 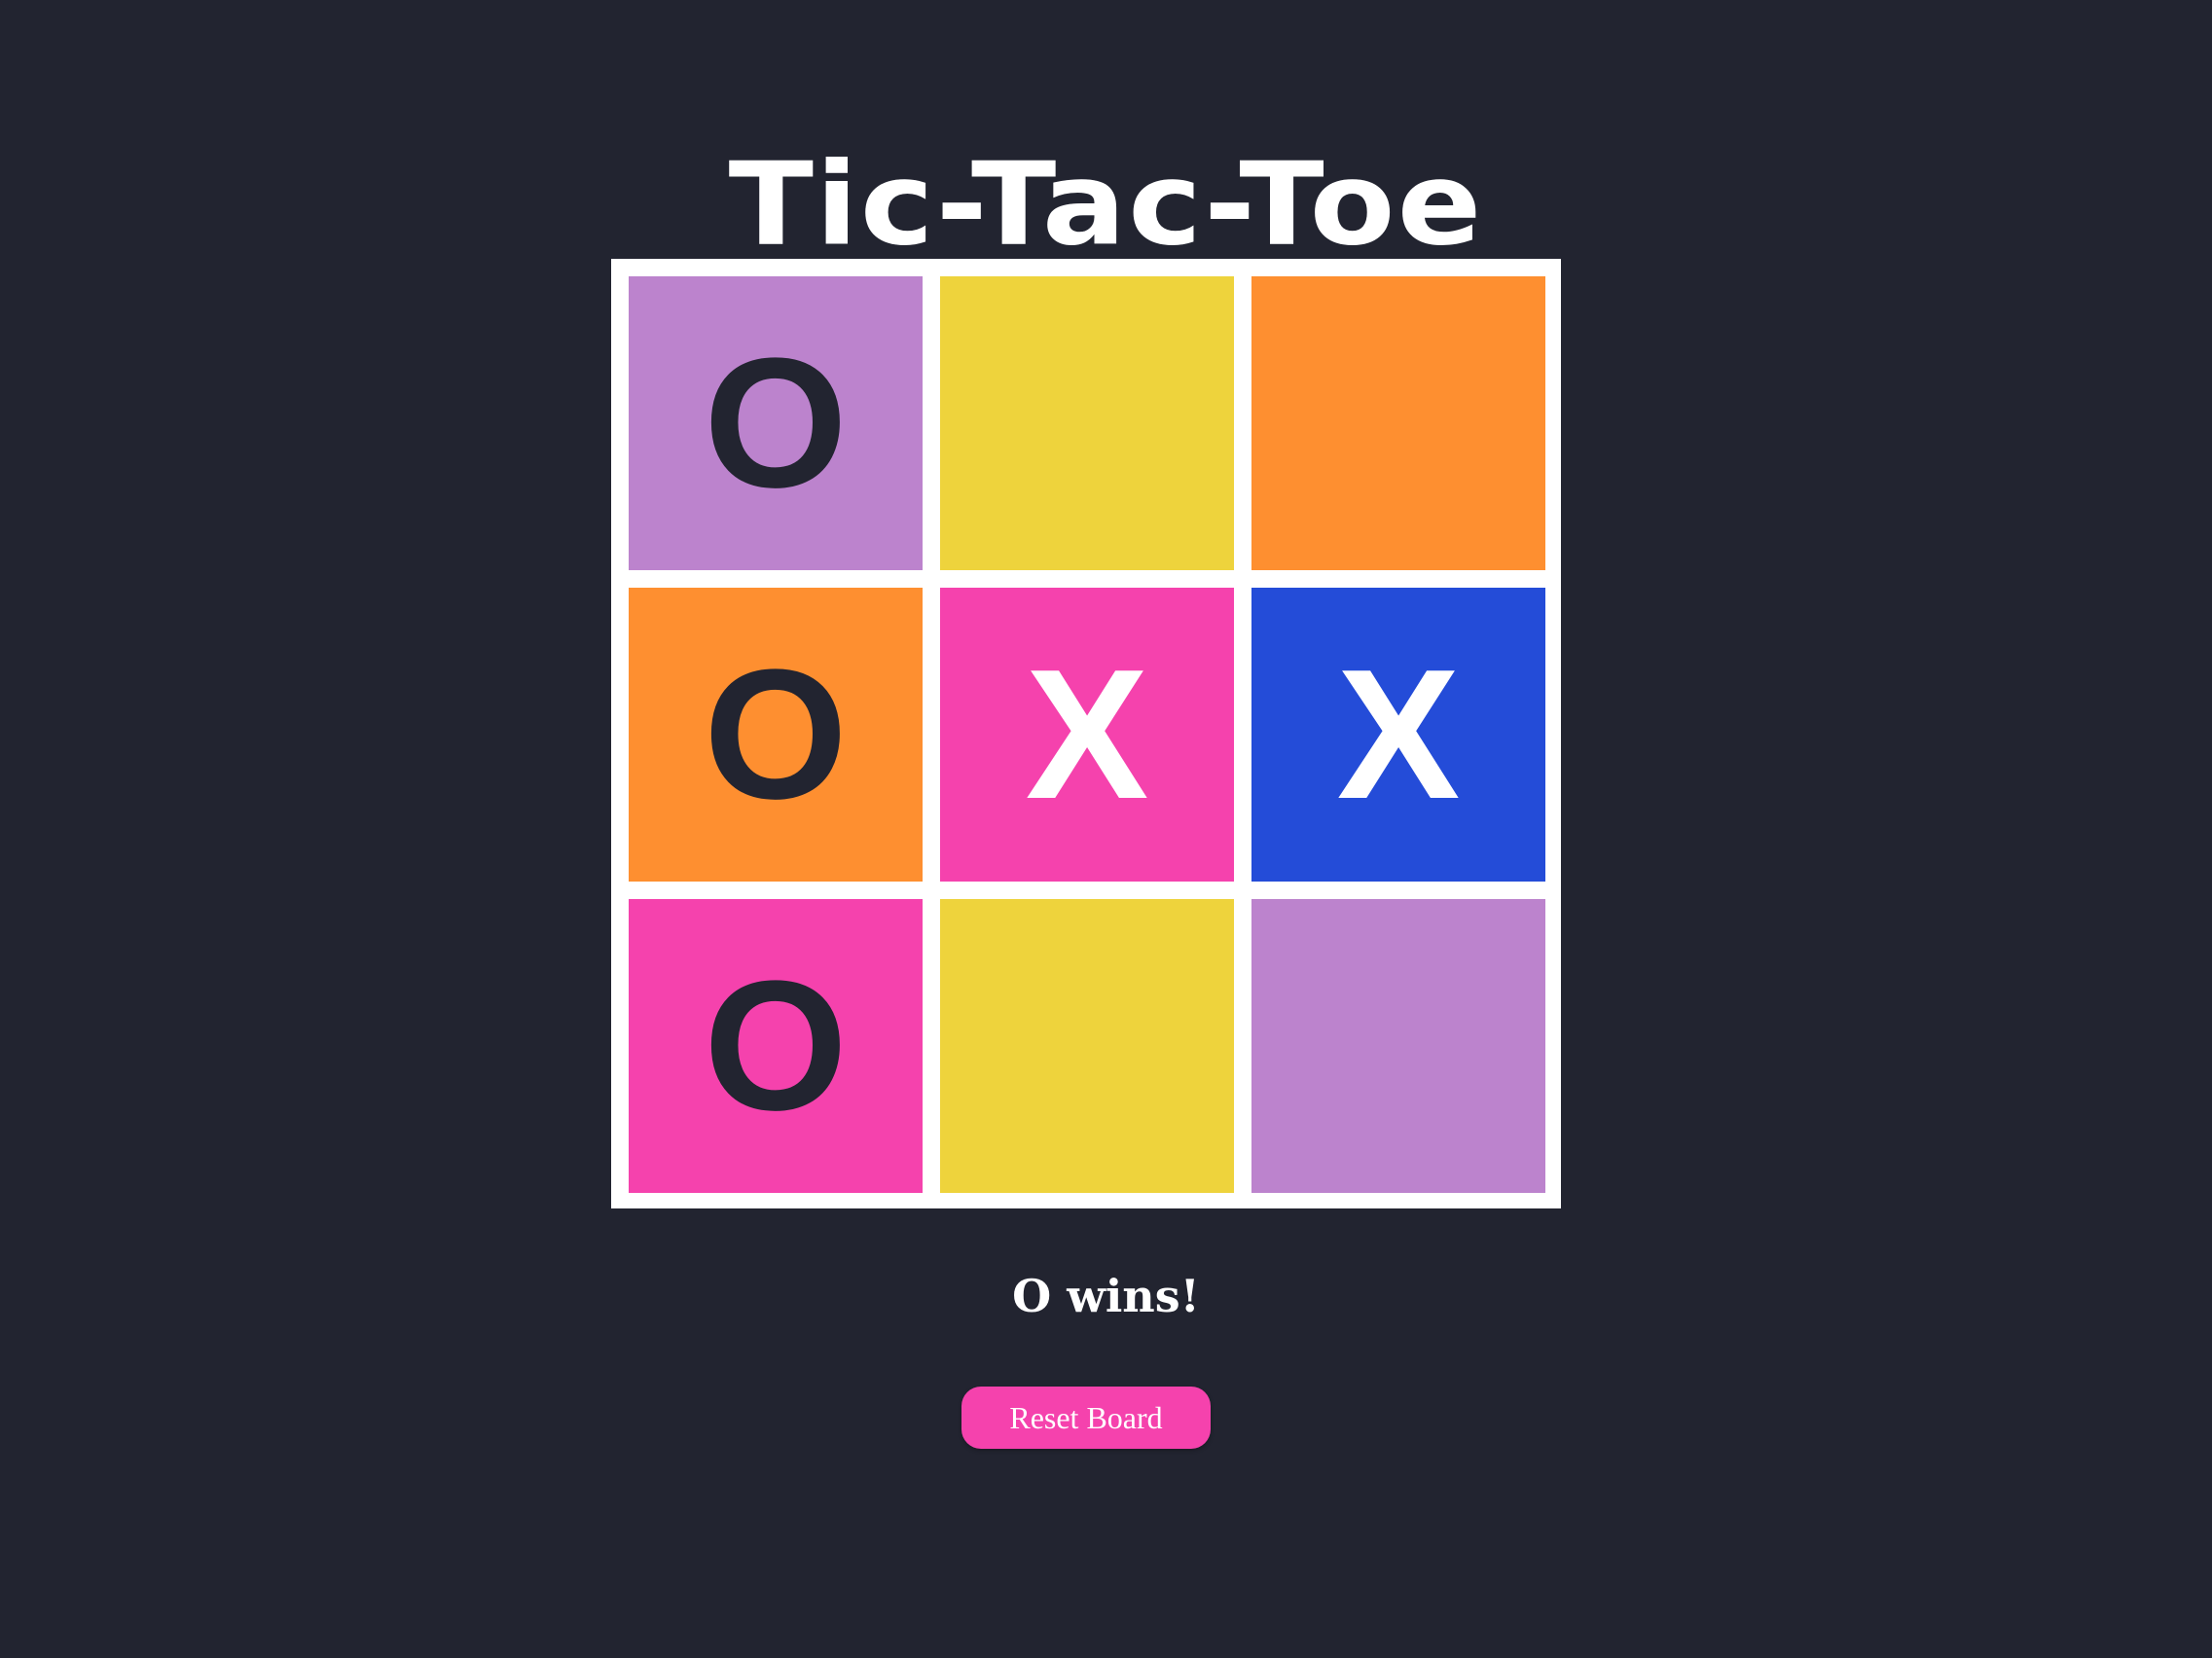 I want to click on board-cell-r3-c3, so click(x=1398, y=1046).